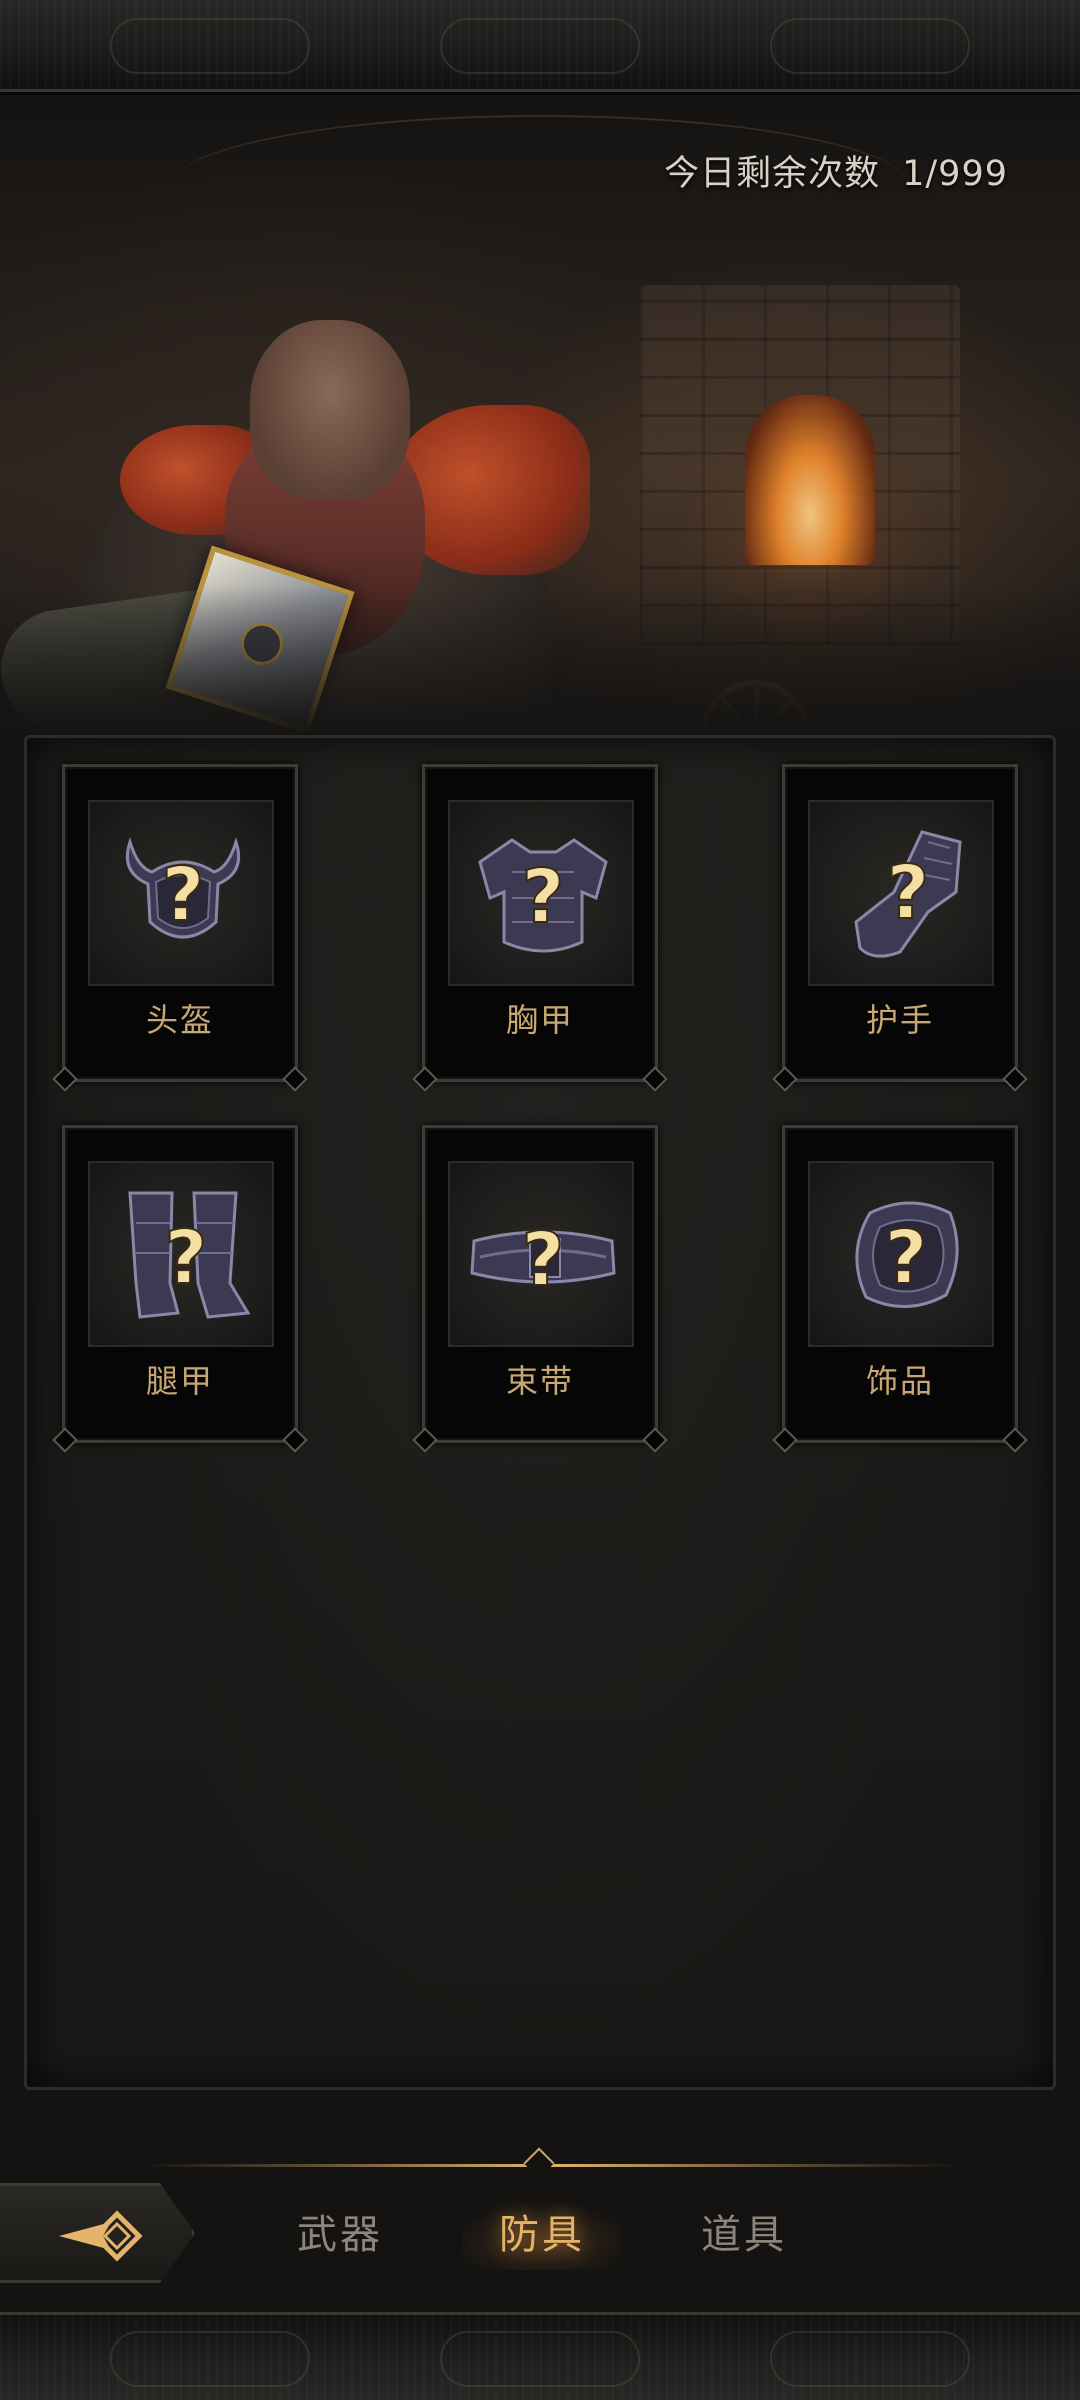 This screenshot has width=1080, height=2400. Describe the element at coordinates (744, 2235) in the screenshot. I see `tab-items: 道具` at that location.